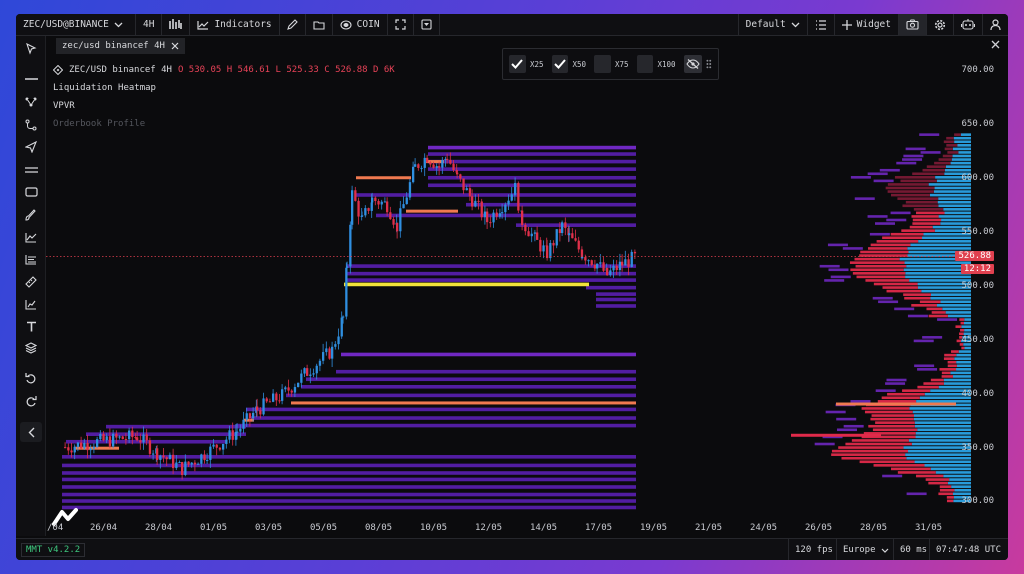 The width and height of the screenshot is (1024, 574). Describe the element at coordinates (319, 25) in the screenshot. I see `folder-button` at that location.